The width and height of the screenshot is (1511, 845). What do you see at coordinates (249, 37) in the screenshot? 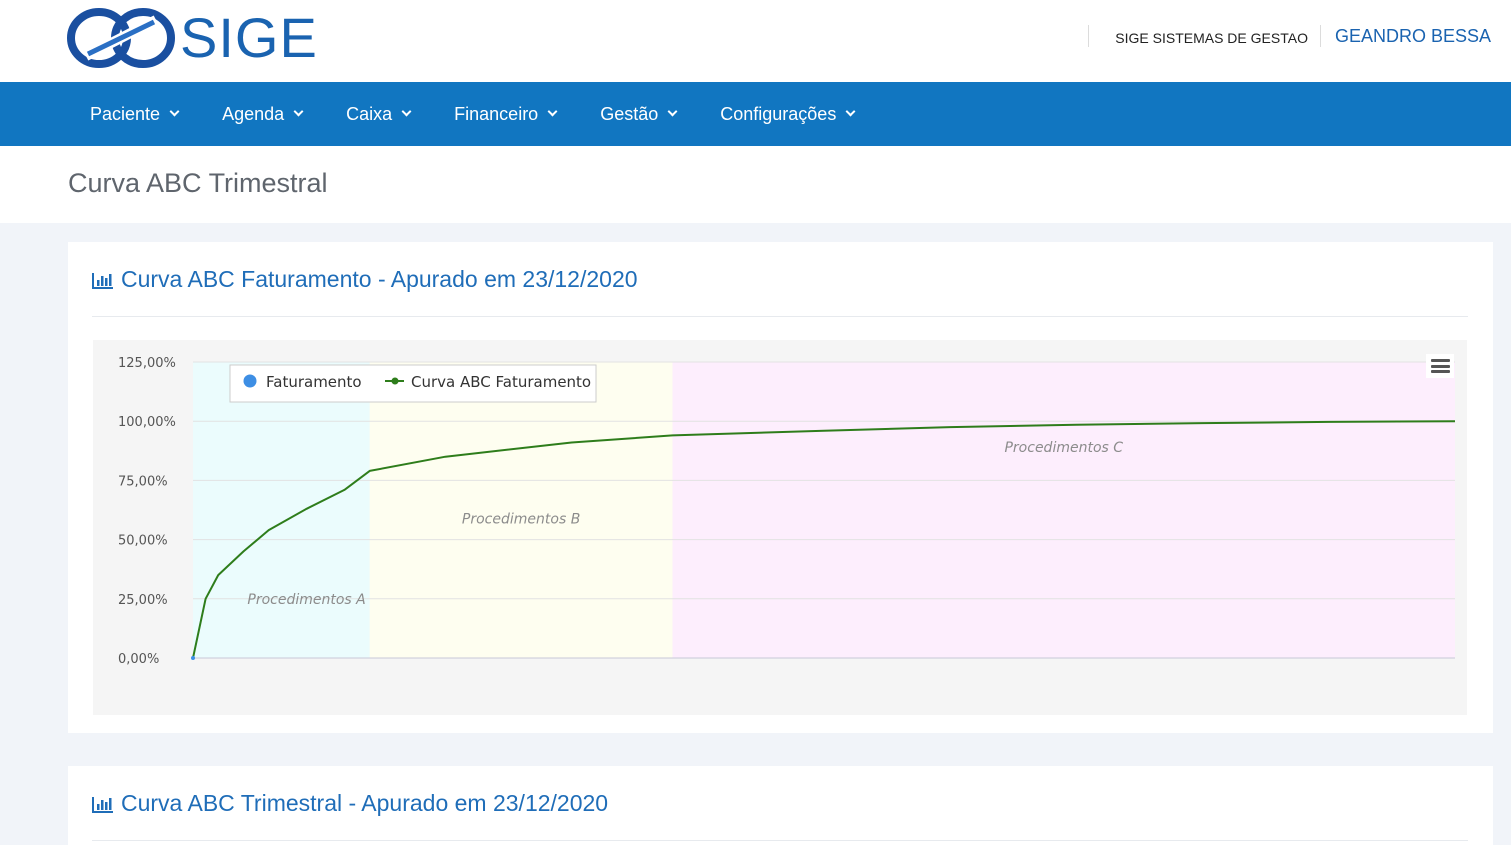
I see `logo-text: SIGE` at bounding box center [249, 37].